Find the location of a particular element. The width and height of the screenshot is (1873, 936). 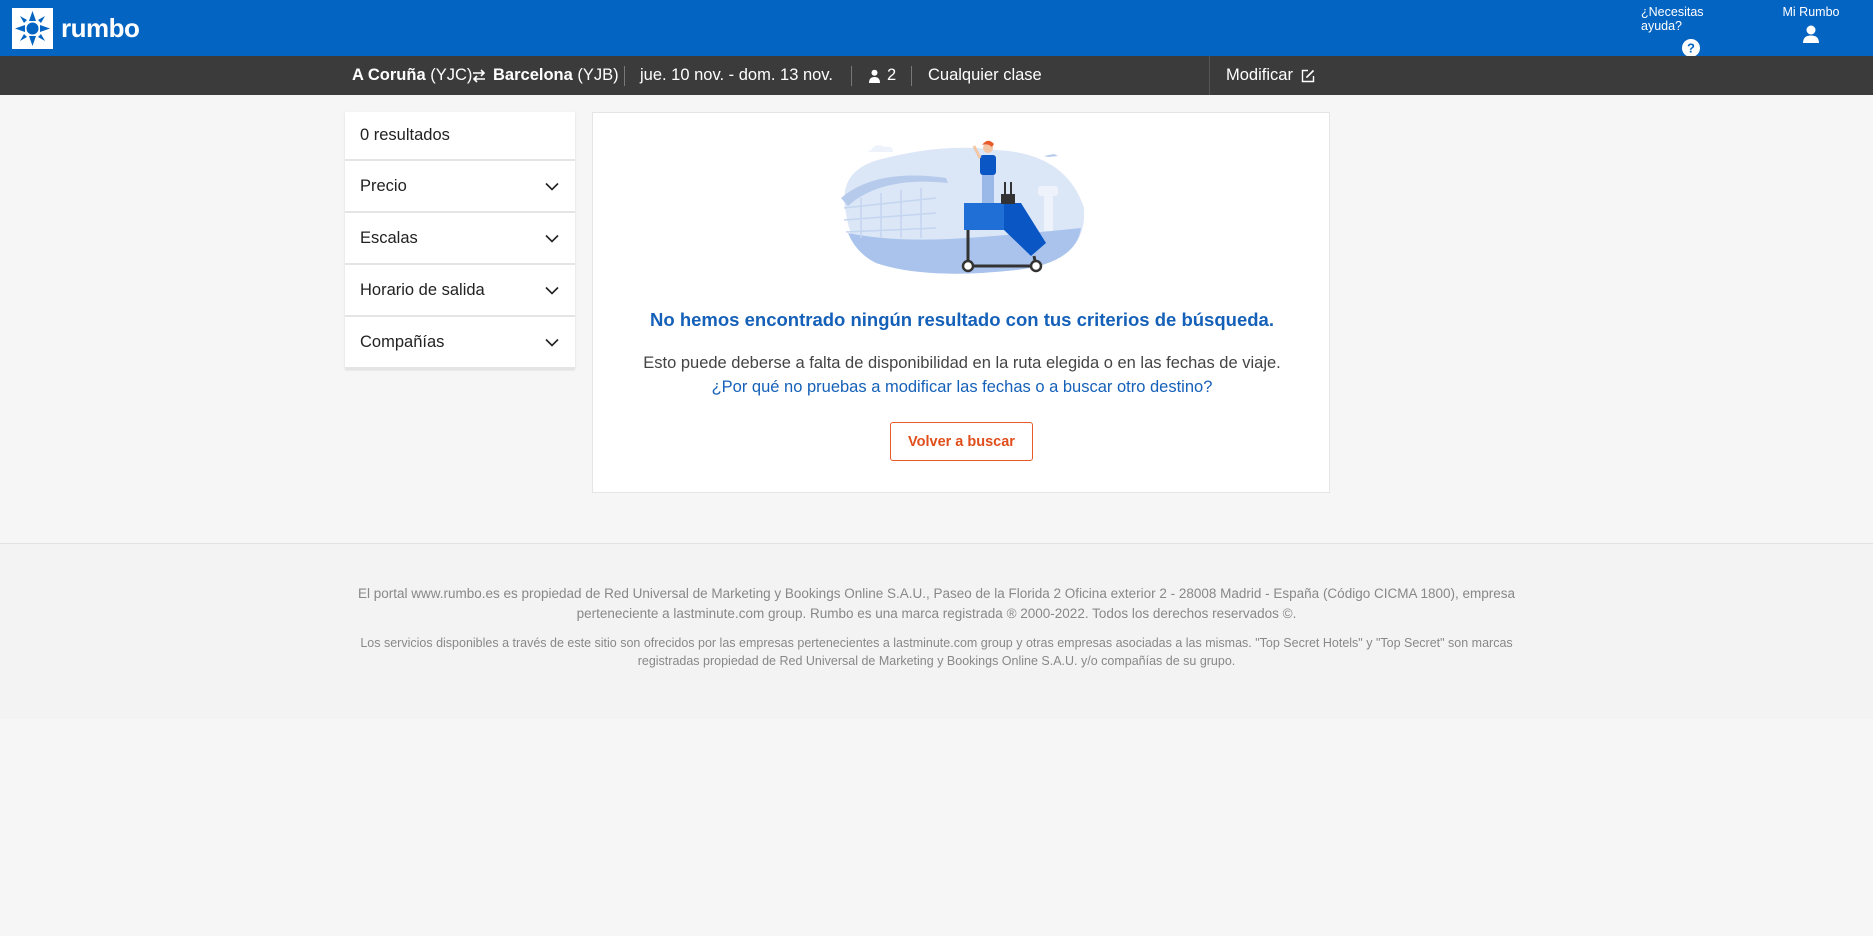

edit-icon is located at coordinates (1308, 75).